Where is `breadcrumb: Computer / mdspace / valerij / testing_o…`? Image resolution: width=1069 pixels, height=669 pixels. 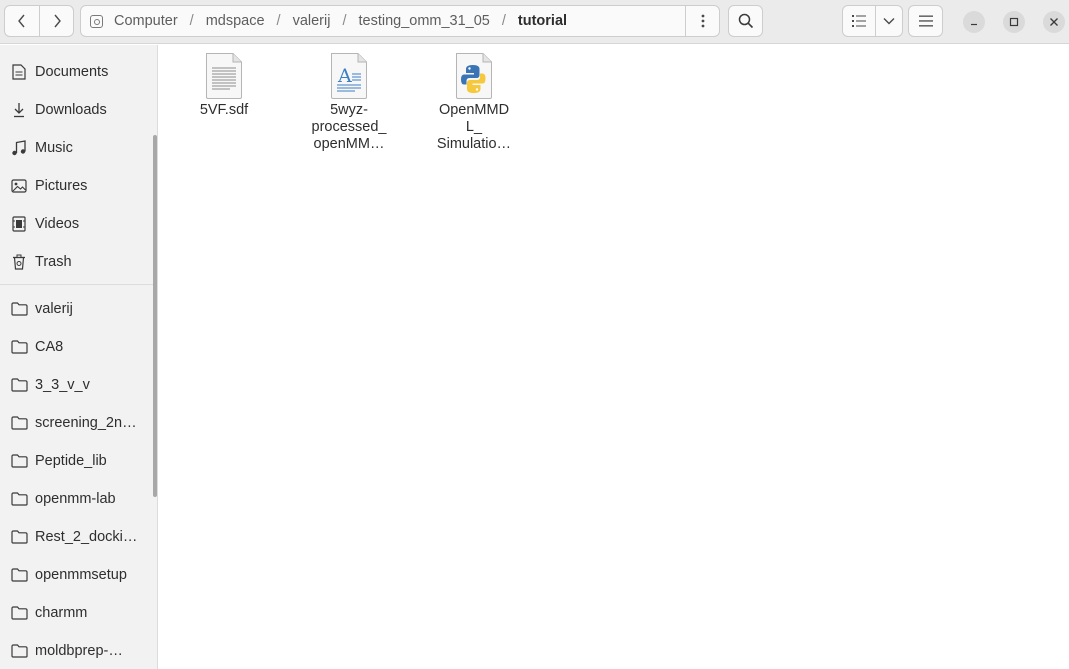
breadcrumb: Computer / mdspace / valerij / testing_o… is located at coordinates (325, 21).